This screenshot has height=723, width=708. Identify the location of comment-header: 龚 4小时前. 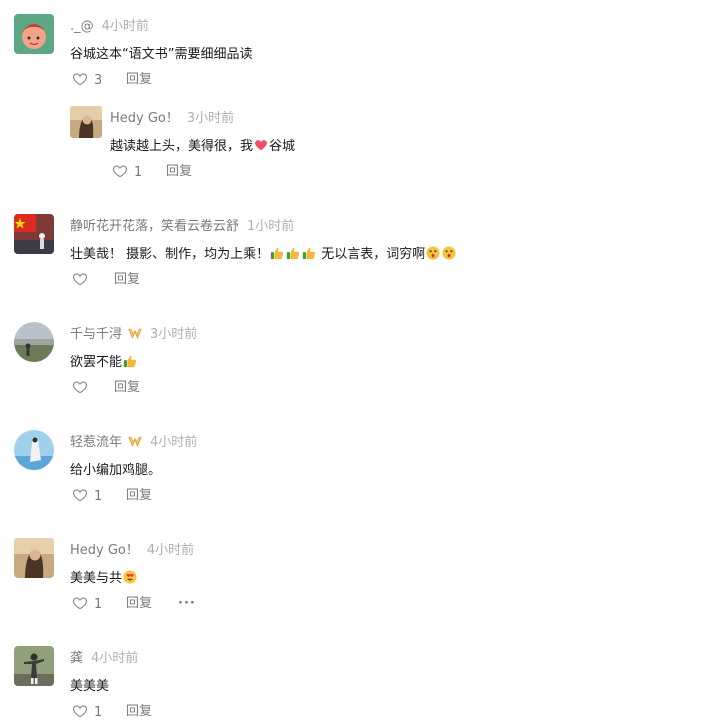
(104, 656).